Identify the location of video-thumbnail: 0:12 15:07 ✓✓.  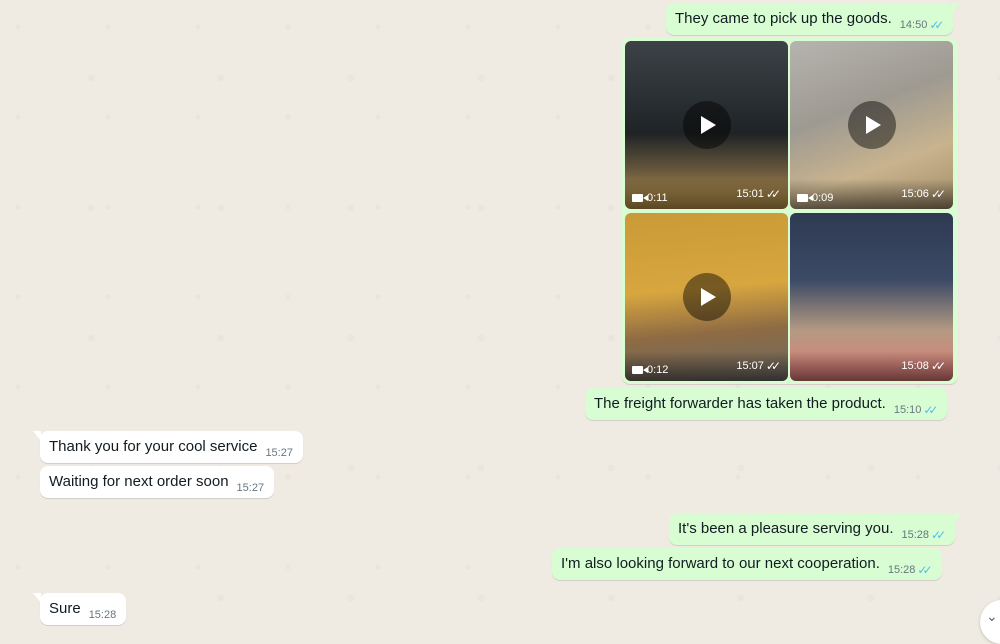
(706, 297).